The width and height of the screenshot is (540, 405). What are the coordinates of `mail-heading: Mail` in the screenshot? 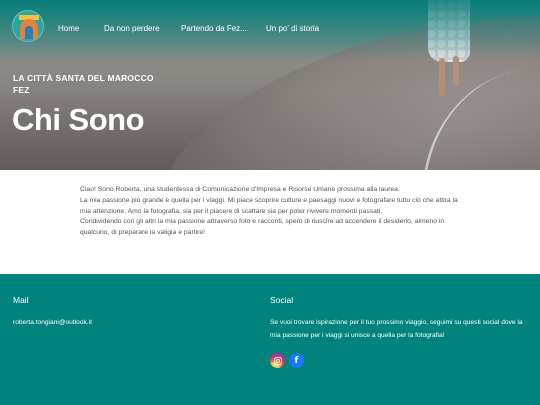 It's located at (21, 300).